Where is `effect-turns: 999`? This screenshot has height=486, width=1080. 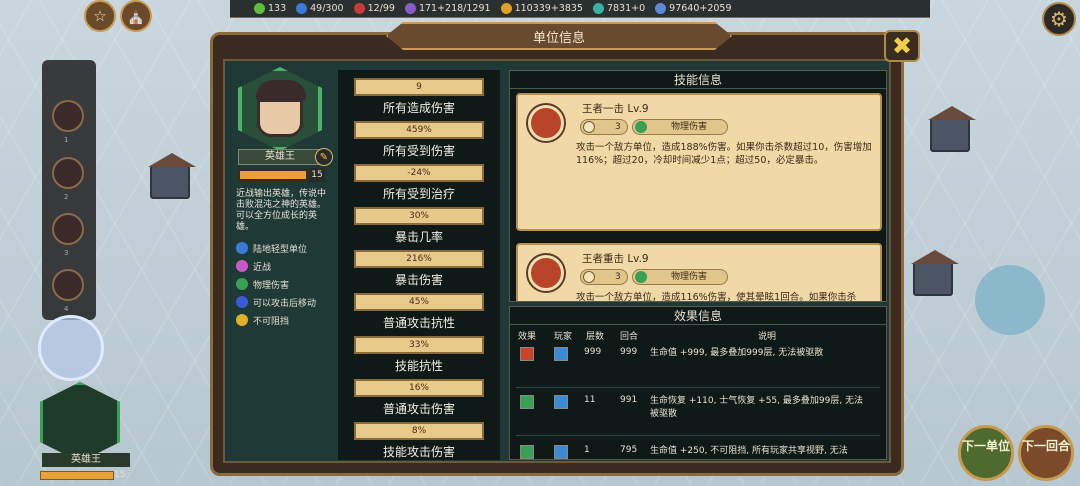
effect-turns: 999 is located at coordinates (629, 352).